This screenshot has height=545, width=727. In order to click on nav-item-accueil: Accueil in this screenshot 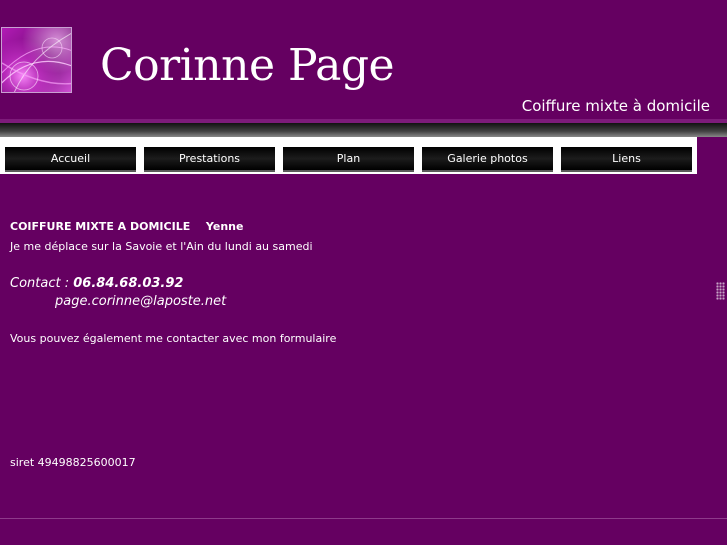, I will do `click(70, 159)`.